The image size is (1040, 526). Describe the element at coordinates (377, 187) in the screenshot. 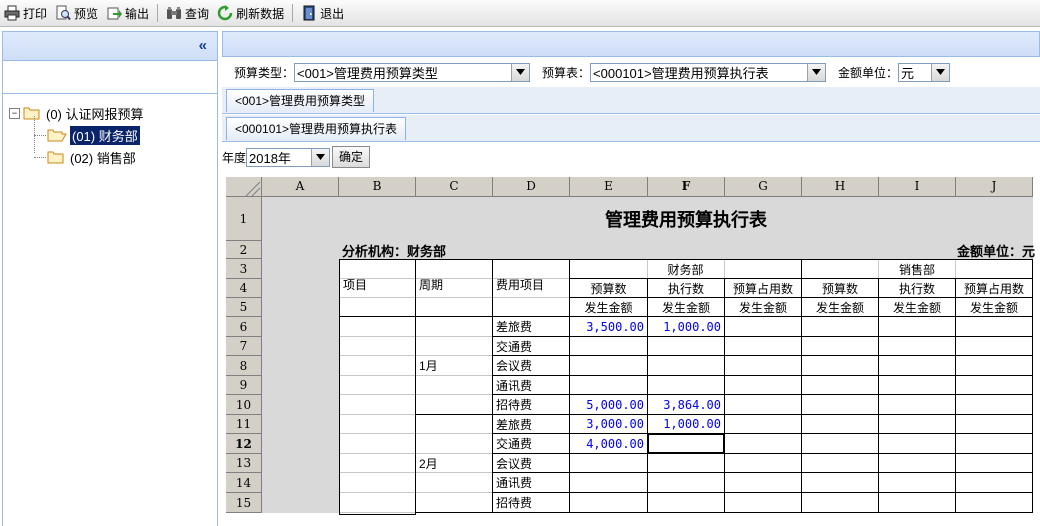

I see `column-header: B` at that location.